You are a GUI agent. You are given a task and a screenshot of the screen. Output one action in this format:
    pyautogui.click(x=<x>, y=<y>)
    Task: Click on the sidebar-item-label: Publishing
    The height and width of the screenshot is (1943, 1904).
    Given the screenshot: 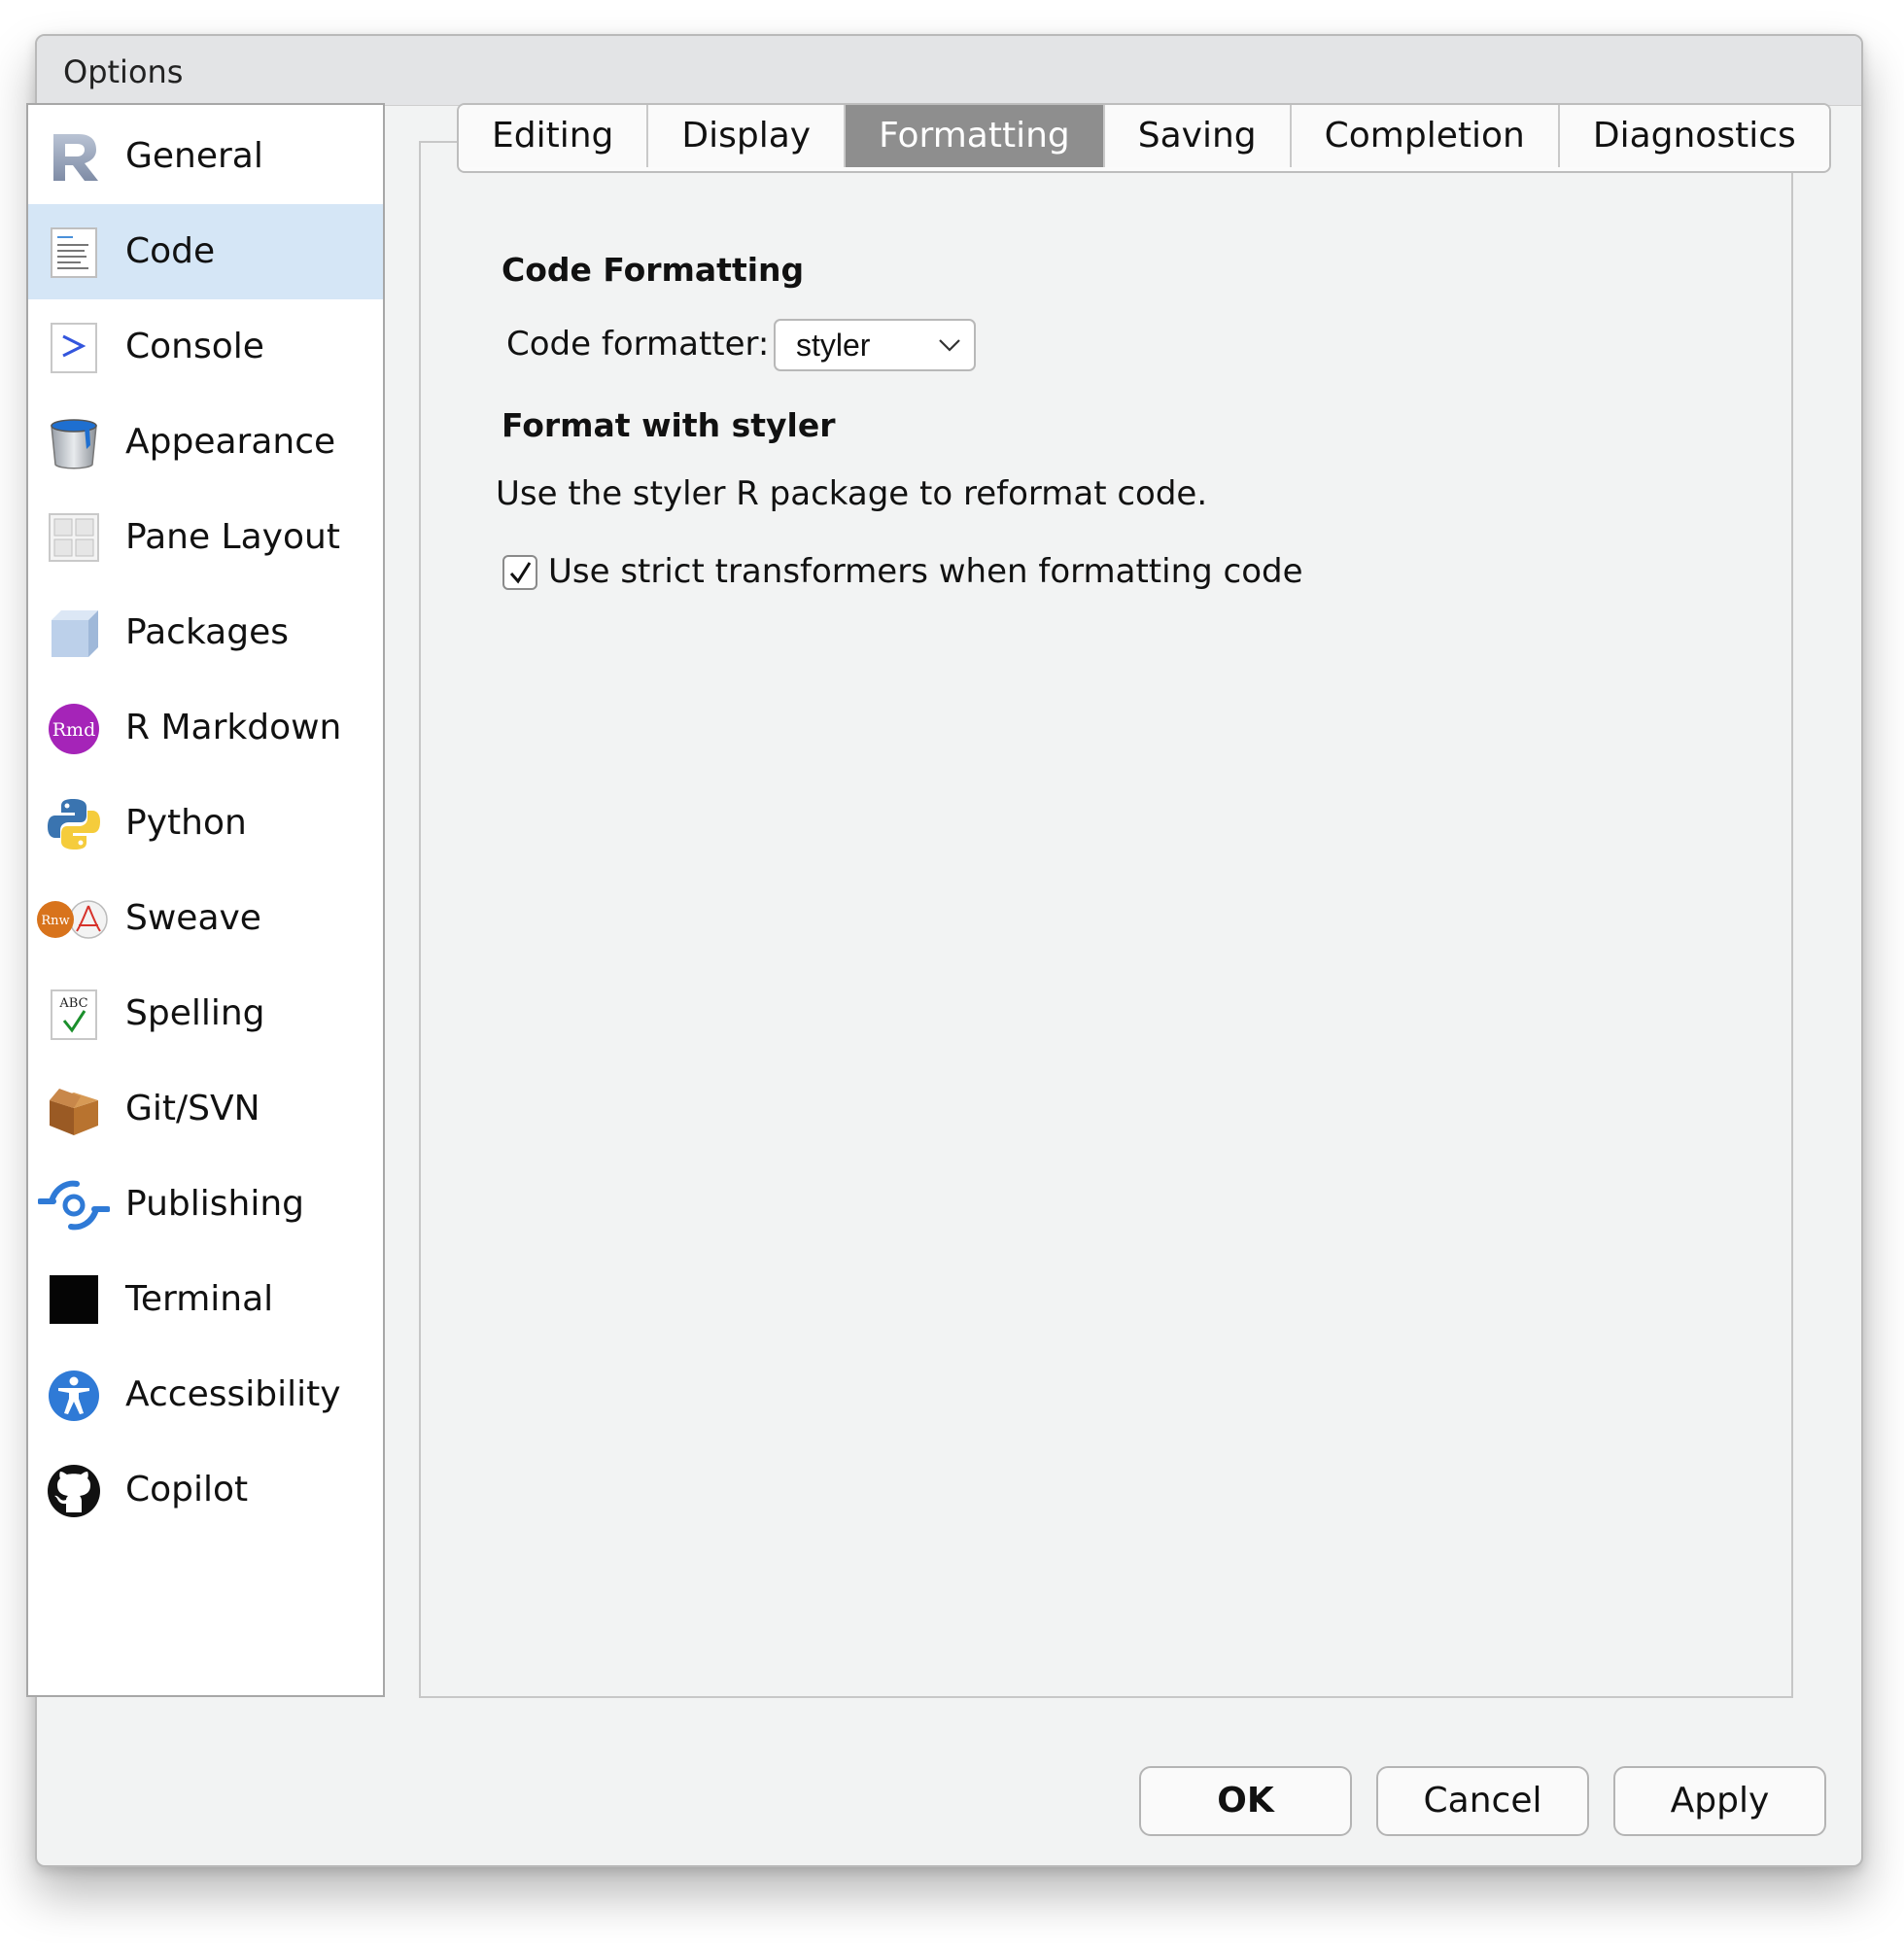 What is the action you would take?
    pyautogui.click(x=214, y=1204)
    